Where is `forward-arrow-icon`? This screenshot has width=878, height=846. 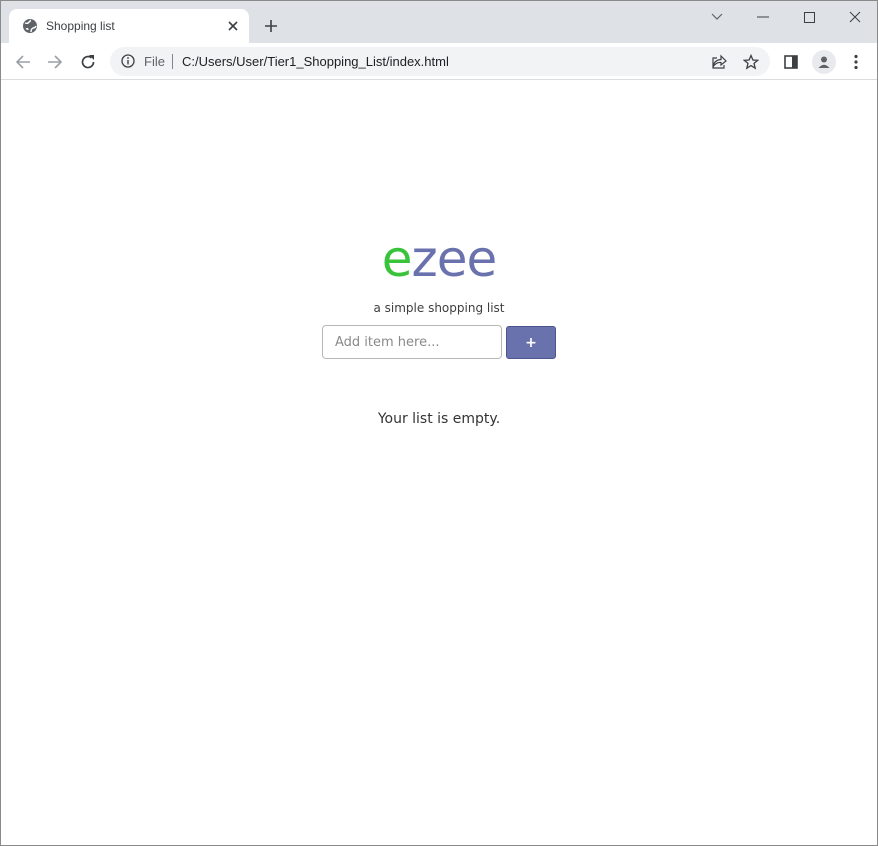
forward-arrow-icon is located at coordinates (55, 62).